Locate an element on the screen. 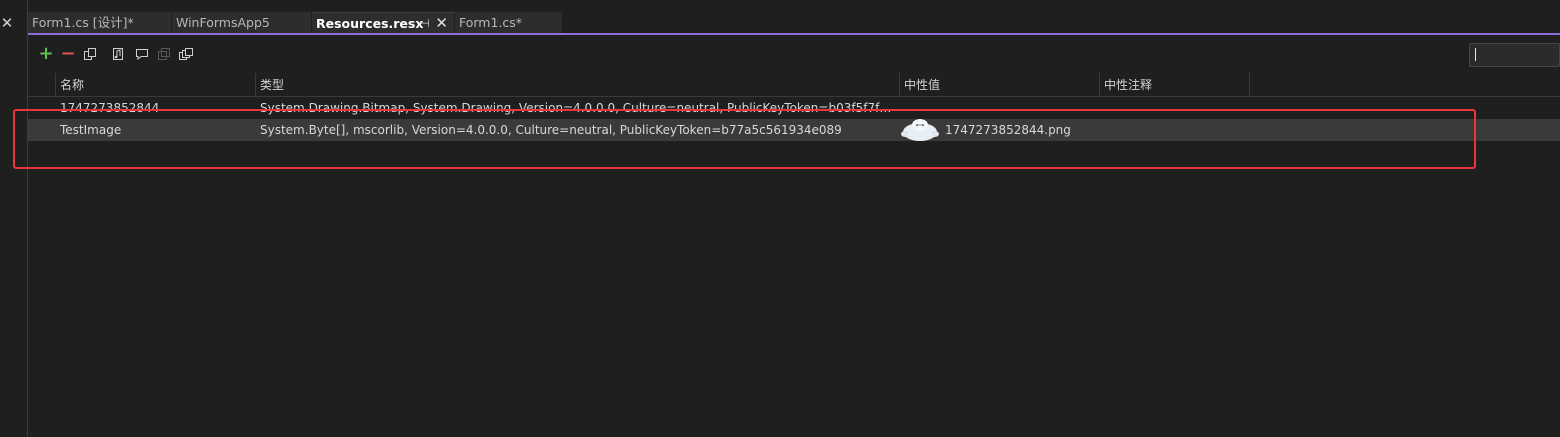 Image resolution: width=1560 pixels, height=437 pixels. tab-resources-resx: Resources.resx ⊣ ✕ is located at coordinates (383, 23).